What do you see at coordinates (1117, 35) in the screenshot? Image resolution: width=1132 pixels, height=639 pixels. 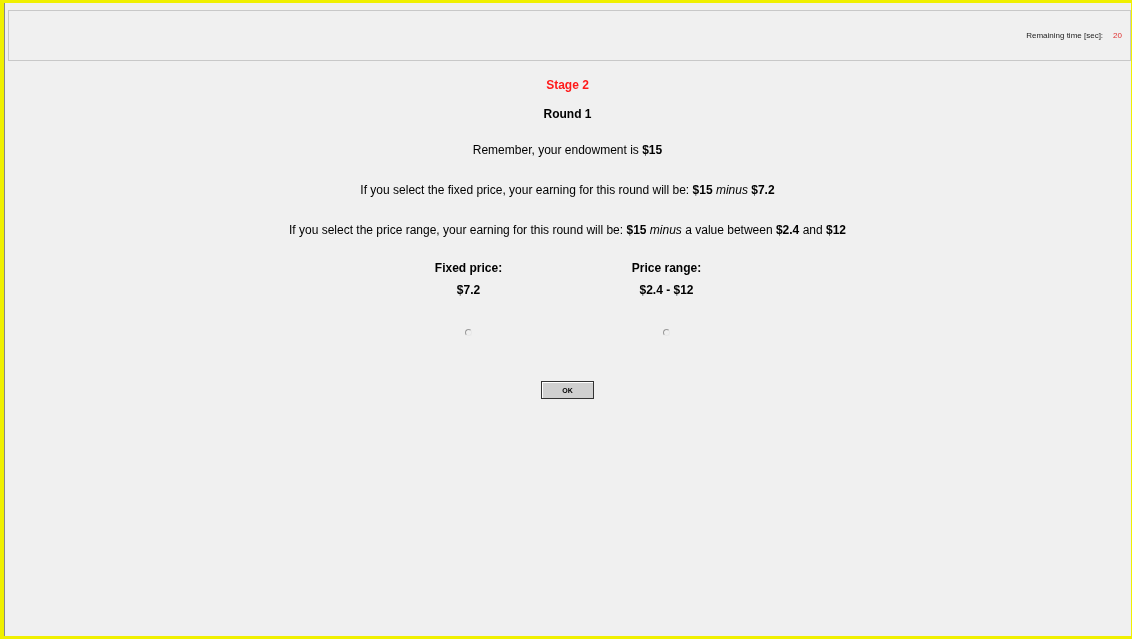 I see `timer-value: 20` at bounding box center [1117, 35].